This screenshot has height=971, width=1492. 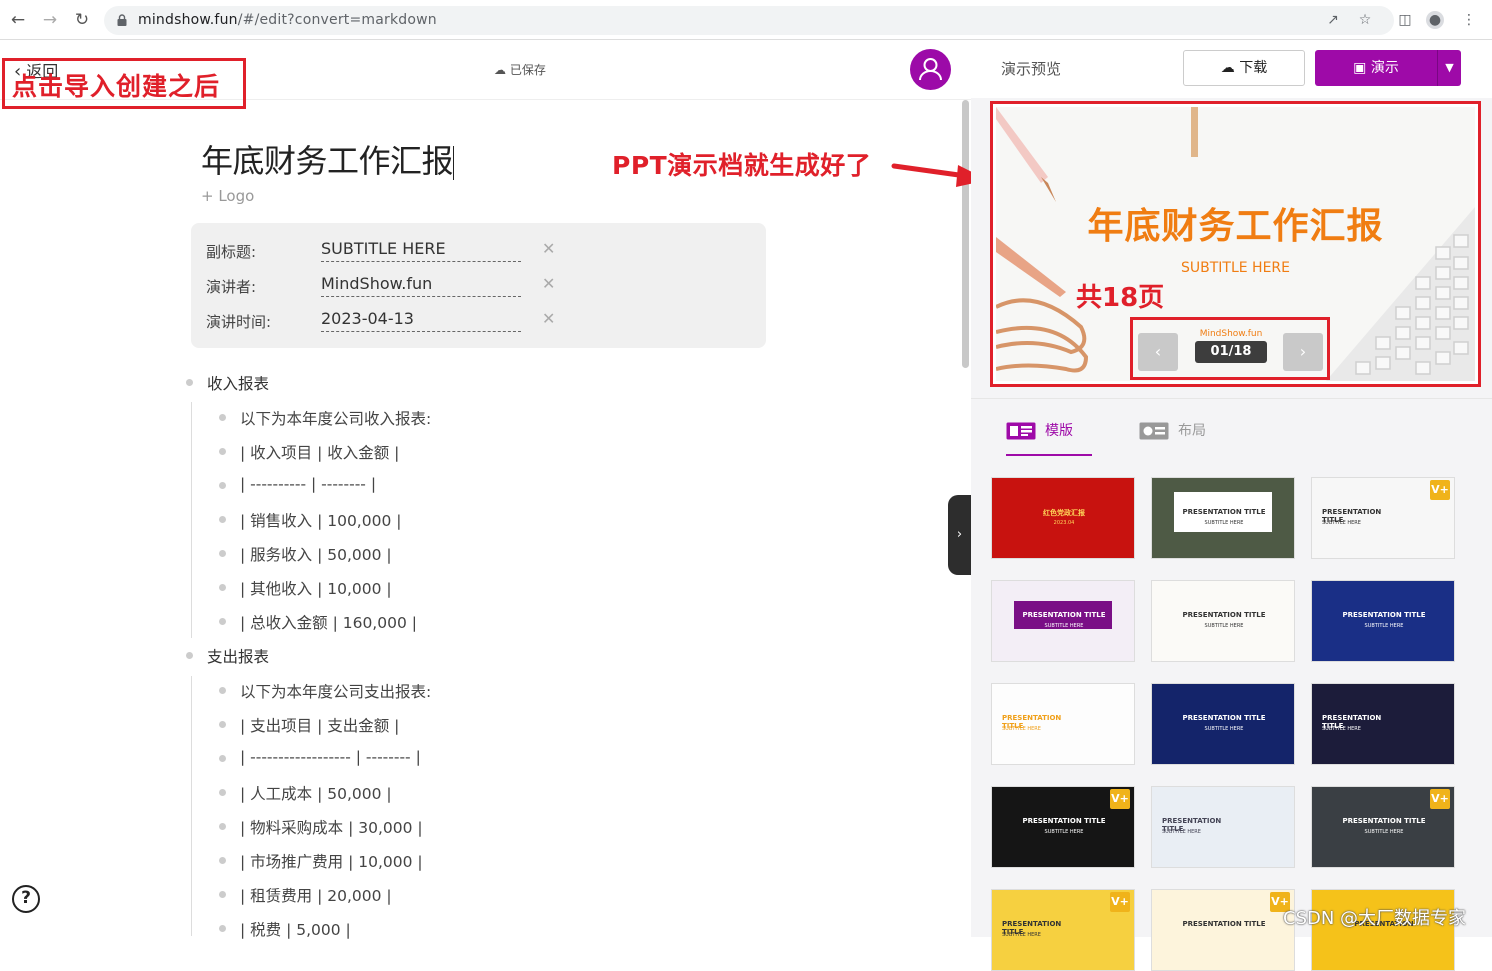 What do you see at coordinates (1120, 799) in the screenshot?
I see `vip-badge-icon: V+` at bounding box center [1120, 799].